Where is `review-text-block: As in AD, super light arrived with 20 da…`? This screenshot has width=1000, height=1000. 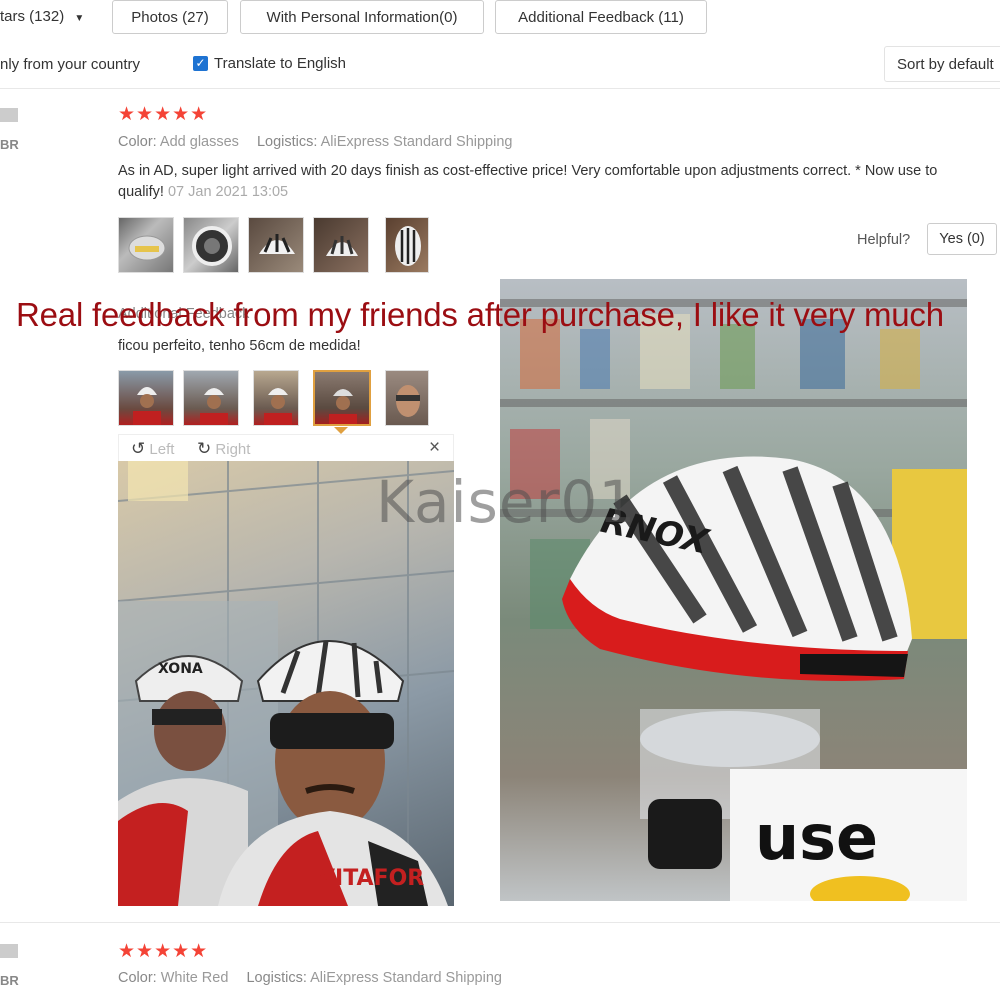 review-text-block: As in AD, super light arrived with 20 da… is located at coordinates (543, 182).